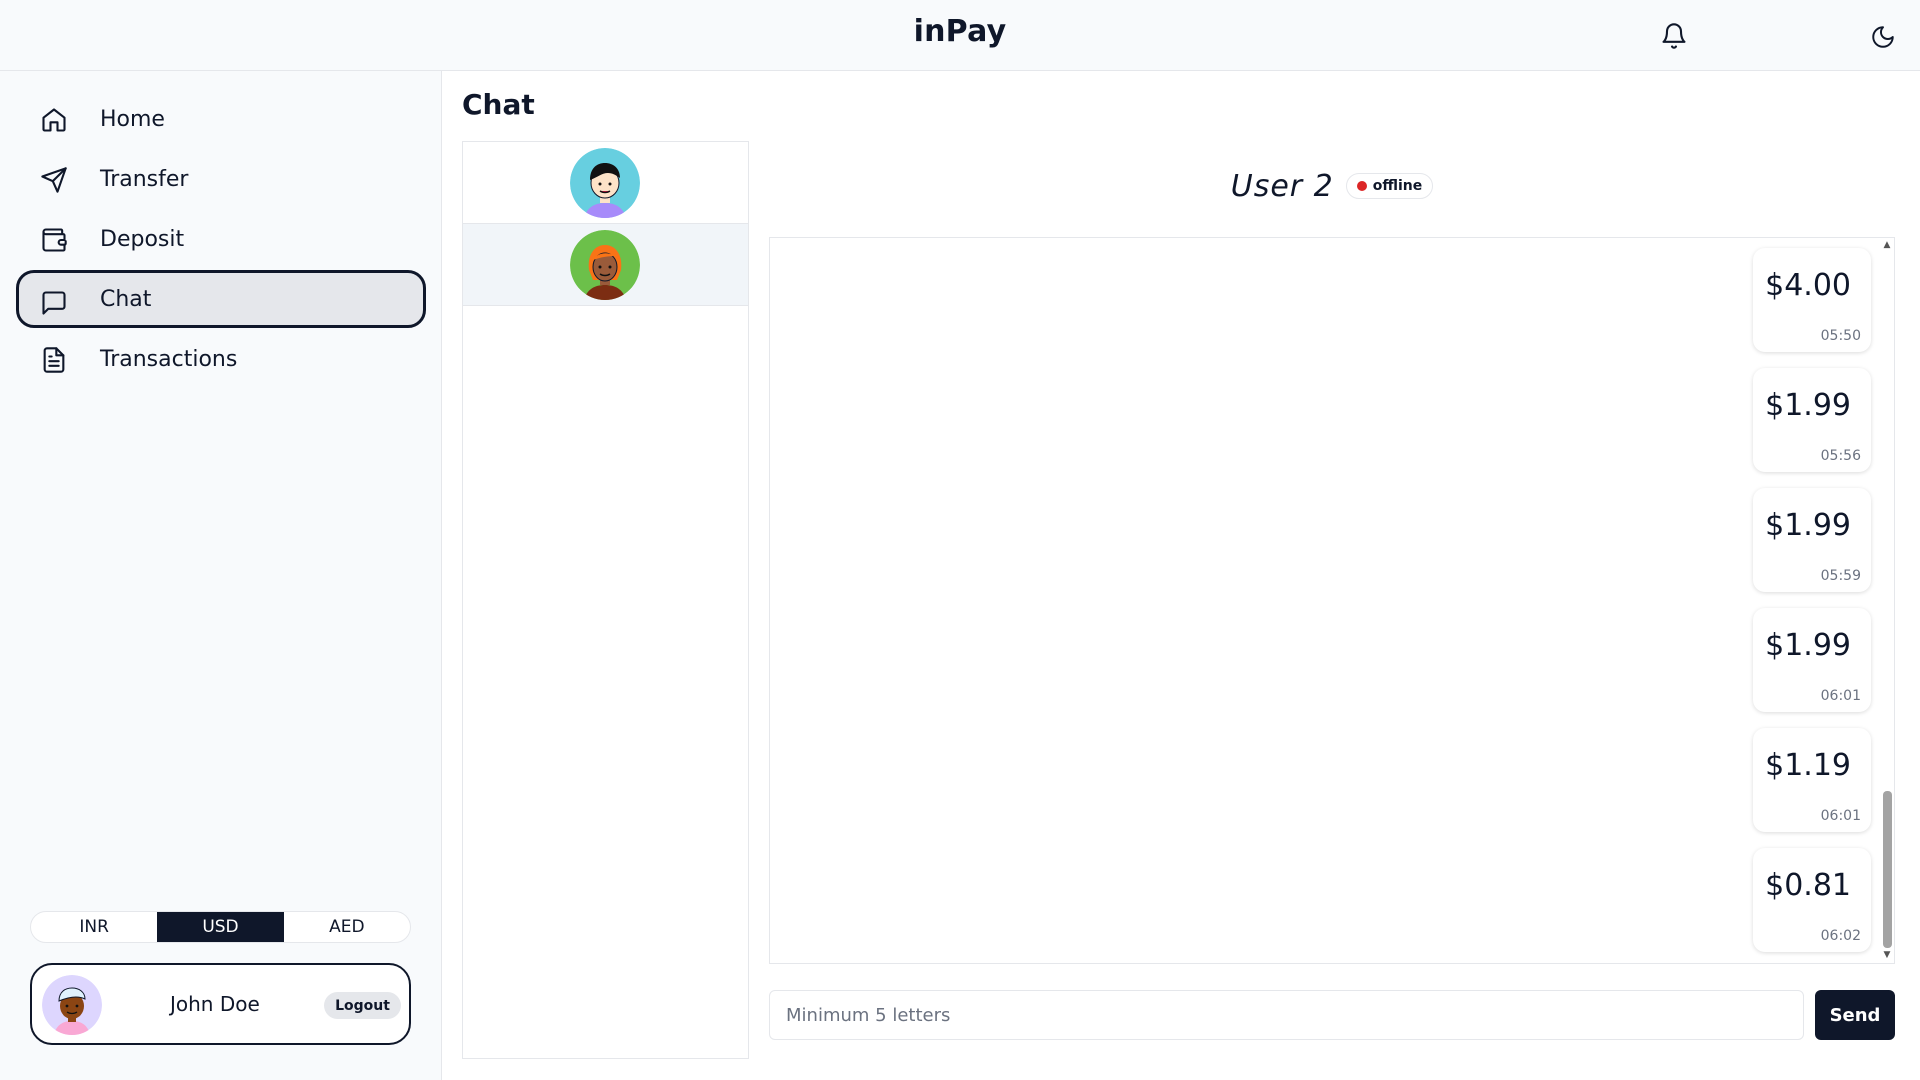 This screenshot has width=1920, height=1080. What do you see at coordinates (54, 120) in the screenshot?
I see `home-icon` at bounding box center [54, 120].